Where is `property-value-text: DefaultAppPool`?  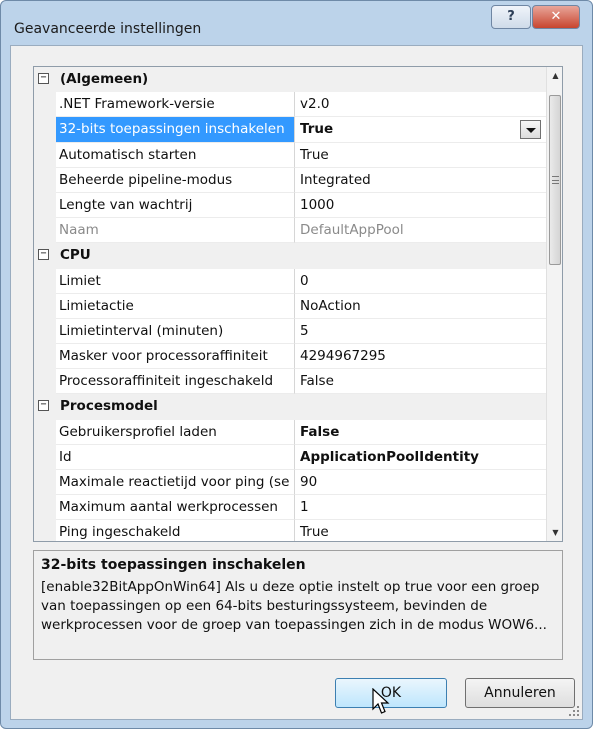 property-value-text: DefaultAppPool is located at coordinates (352, 230).